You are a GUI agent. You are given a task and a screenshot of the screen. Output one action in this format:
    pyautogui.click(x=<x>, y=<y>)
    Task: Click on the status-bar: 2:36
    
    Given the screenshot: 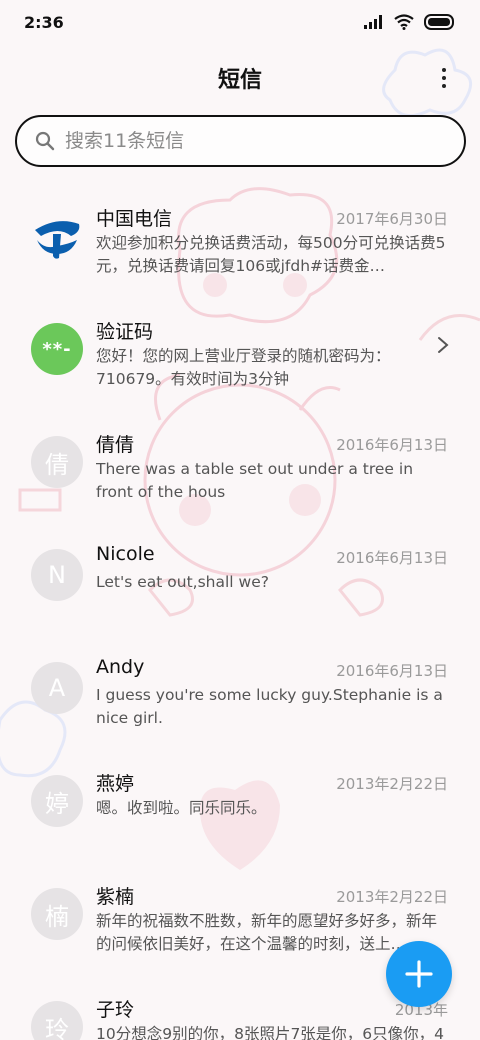 What is the action you would take?
    pyautogui.click(x=240, y=22)
    